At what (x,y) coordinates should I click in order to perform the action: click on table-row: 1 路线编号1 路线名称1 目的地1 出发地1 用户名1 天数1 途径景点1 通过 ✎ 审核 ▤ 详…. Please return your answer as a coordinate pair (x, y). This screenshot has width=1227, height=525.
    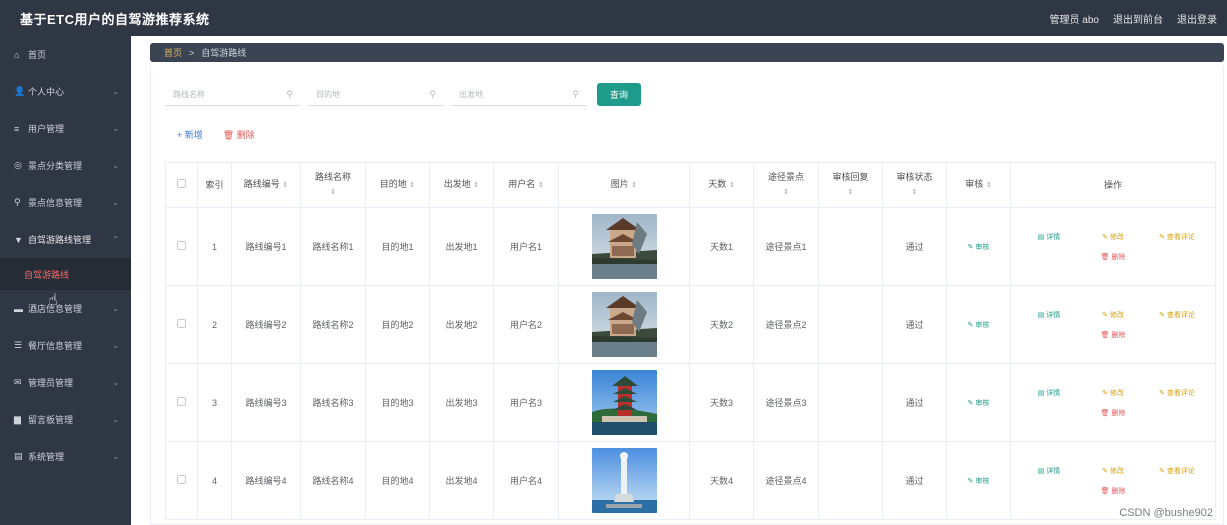
    Looking at the image, I should click on (690, 246).